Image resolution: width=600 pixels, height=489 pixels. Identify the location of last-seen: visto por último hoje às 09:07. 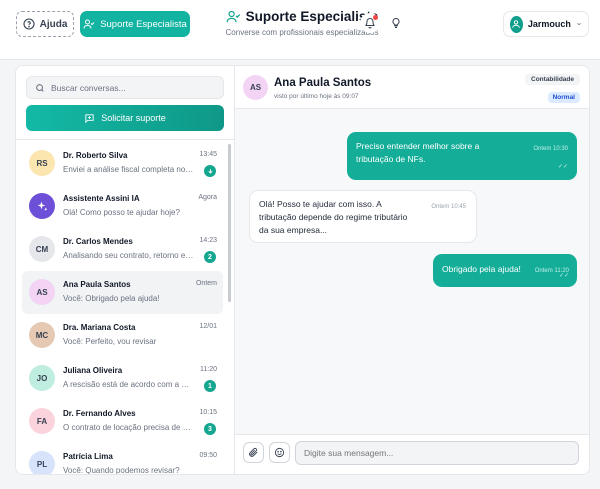
(316, 96).